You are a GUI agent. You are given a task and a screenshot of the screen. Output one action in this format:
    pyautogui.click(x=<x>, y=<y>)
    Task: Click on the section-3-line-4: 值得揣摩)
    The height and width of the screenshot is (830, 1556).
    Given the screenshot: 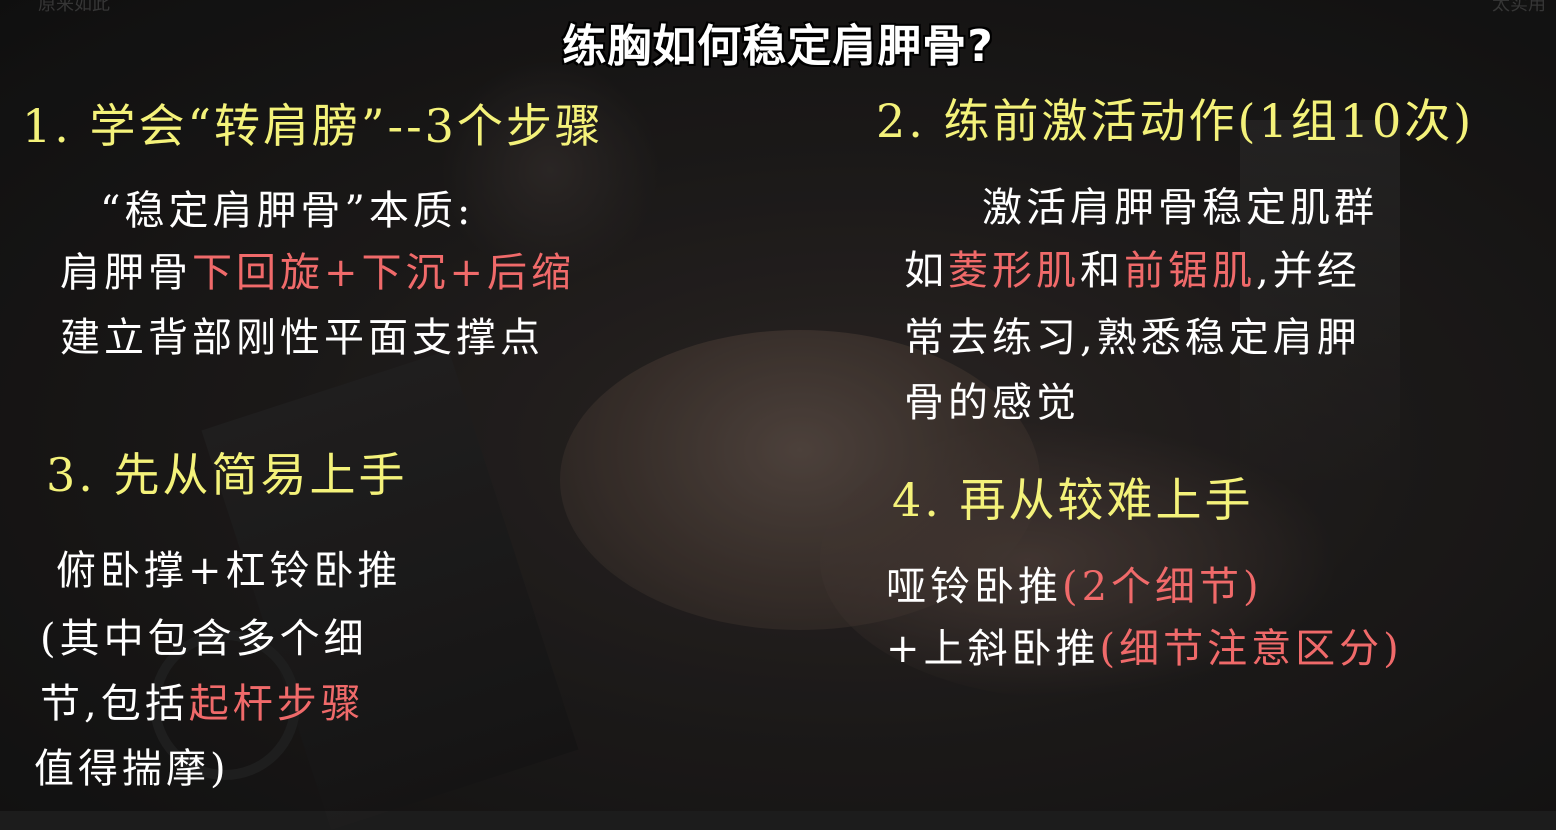 What is the action you would take?
    pyautogui.click(x=132, y=769)
    